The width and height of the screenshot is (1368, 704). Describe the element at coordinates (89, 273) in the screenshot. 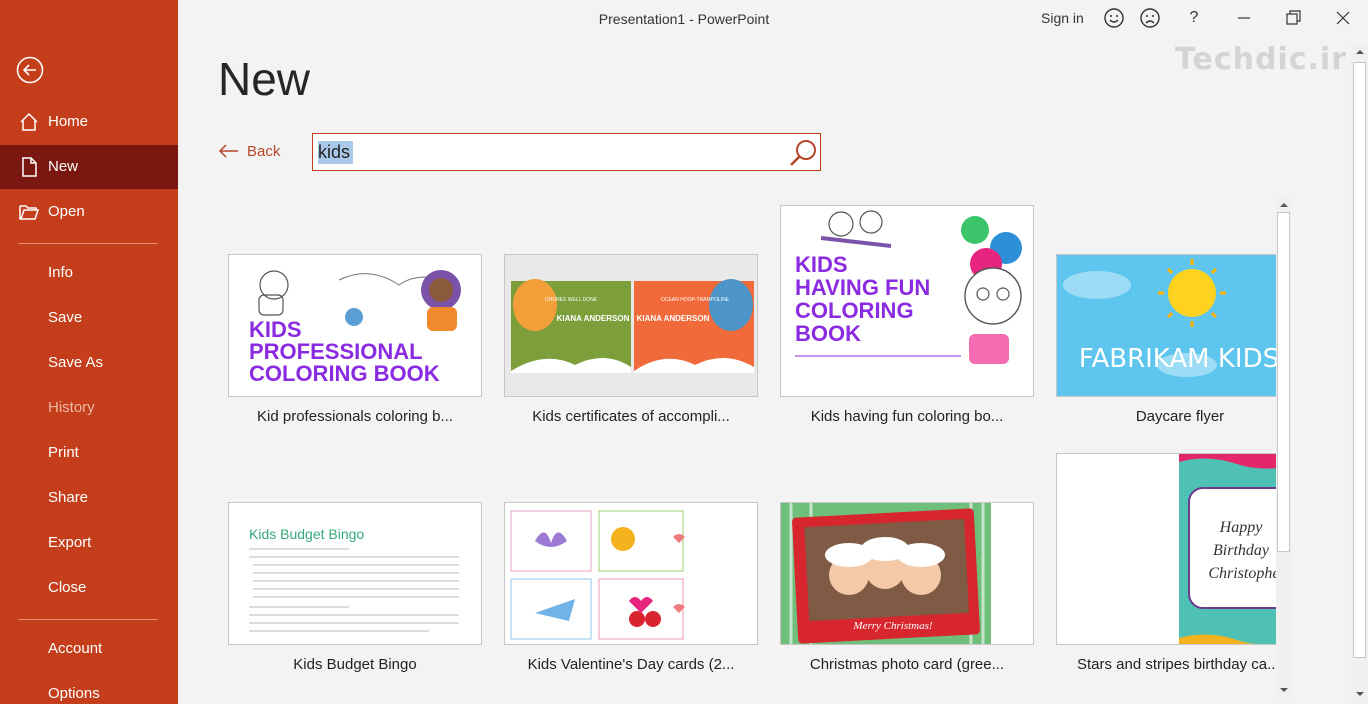

I see `sidebar-item-info: Info` at that location.